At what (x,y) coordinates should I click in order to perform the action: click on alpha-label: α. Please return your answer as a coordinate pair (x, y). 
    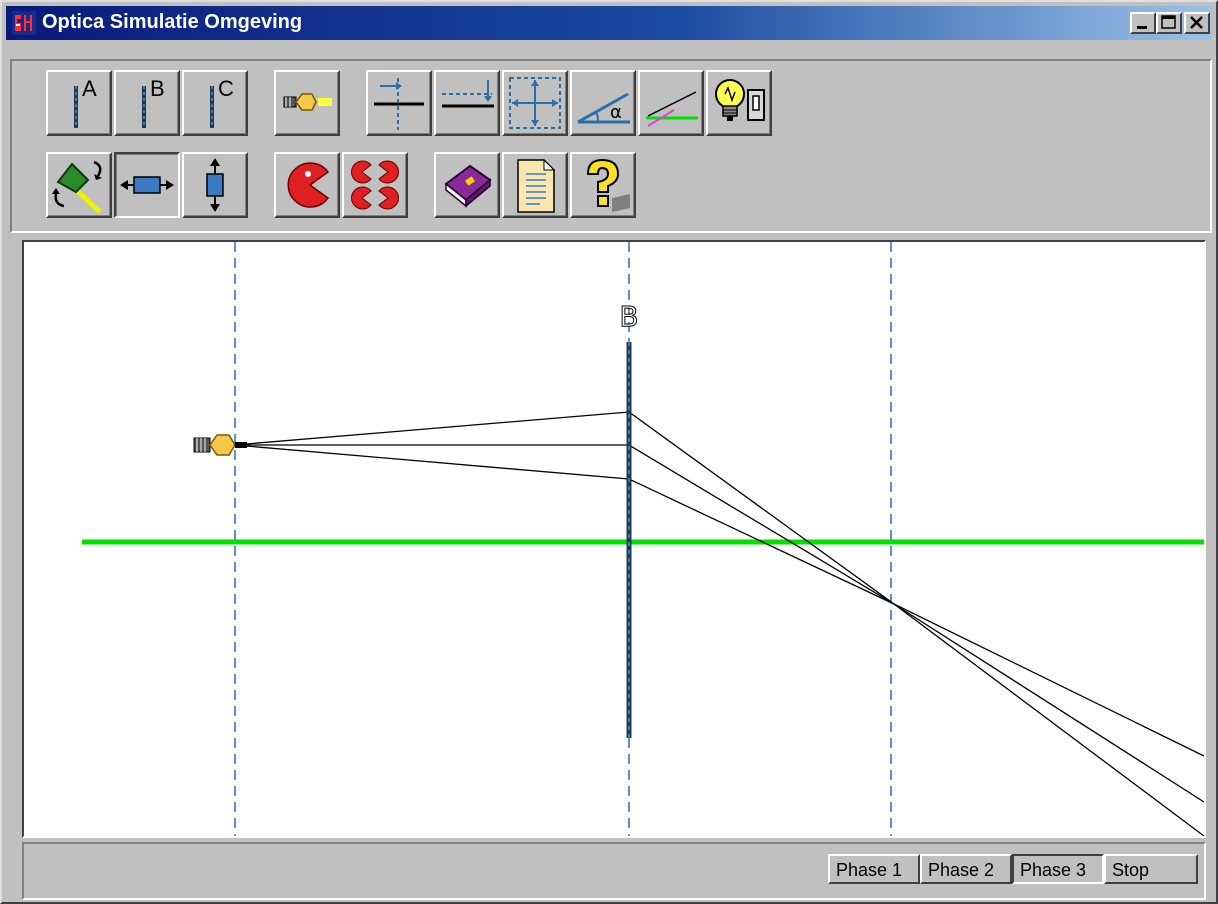
    Looking at the image, I should click on (616, 112).